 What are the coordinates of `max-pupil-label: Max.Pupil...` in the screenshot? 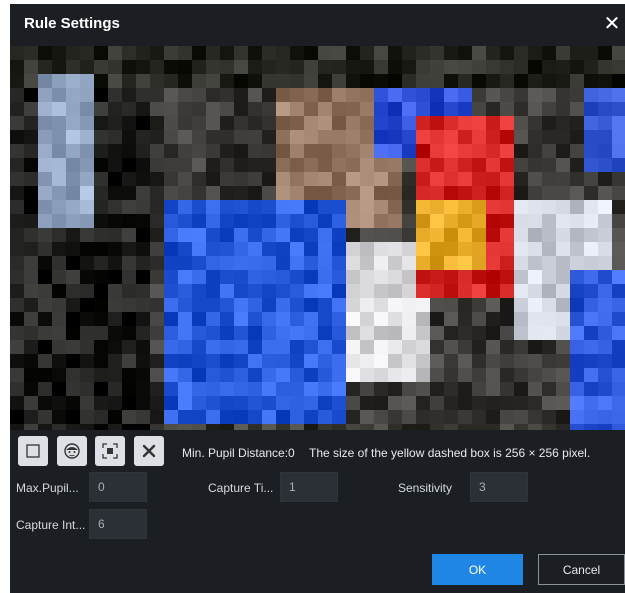 It's located at (47, 488).